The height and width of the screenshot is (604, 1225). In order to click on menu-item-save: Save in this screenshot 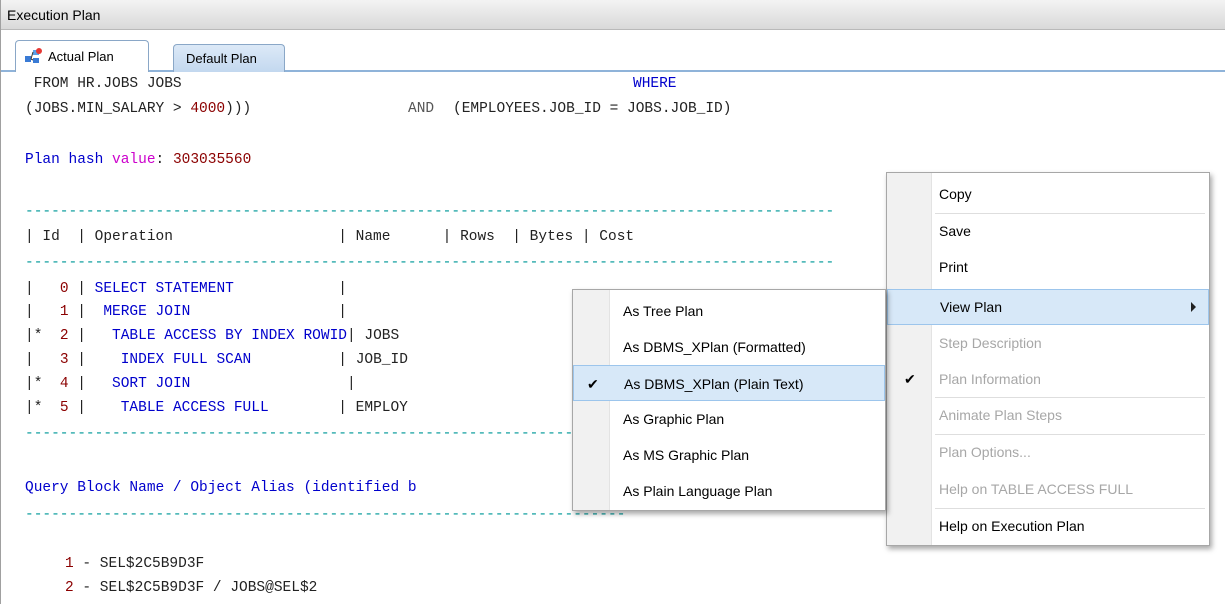, I will do `click(1048, 232)`.